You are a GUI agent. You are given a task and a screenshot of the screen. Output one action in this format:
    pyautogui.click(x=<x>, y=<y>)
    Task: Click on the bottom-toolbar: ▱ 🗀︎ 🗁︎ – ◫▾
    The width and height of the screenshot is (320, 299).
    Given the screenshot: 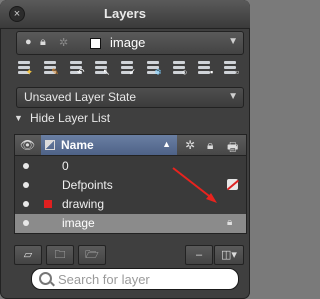 What is the action you would take?
    pyautogui.click(x=129, y=255)
    